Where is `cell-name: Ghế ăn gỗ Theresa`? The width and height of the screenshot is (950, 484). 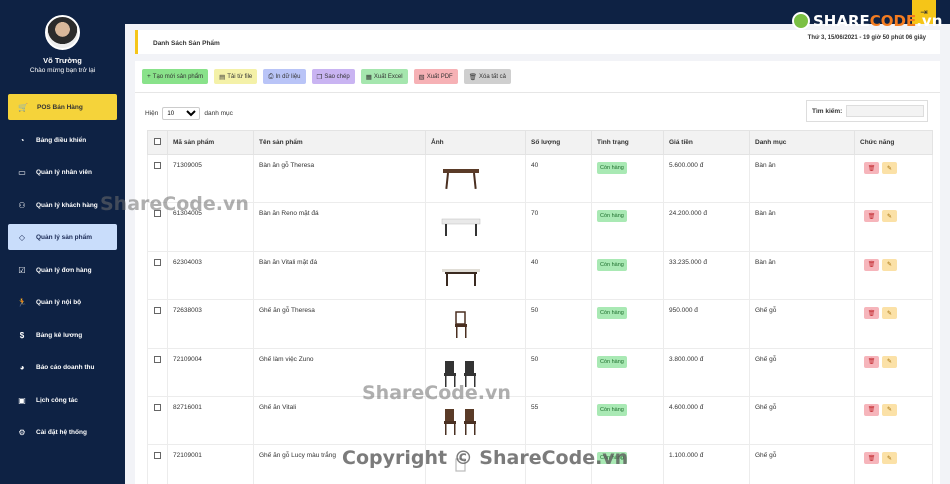
cell-name: Ghế ăn gỗ Theresa is located at coordinates (339, 324).